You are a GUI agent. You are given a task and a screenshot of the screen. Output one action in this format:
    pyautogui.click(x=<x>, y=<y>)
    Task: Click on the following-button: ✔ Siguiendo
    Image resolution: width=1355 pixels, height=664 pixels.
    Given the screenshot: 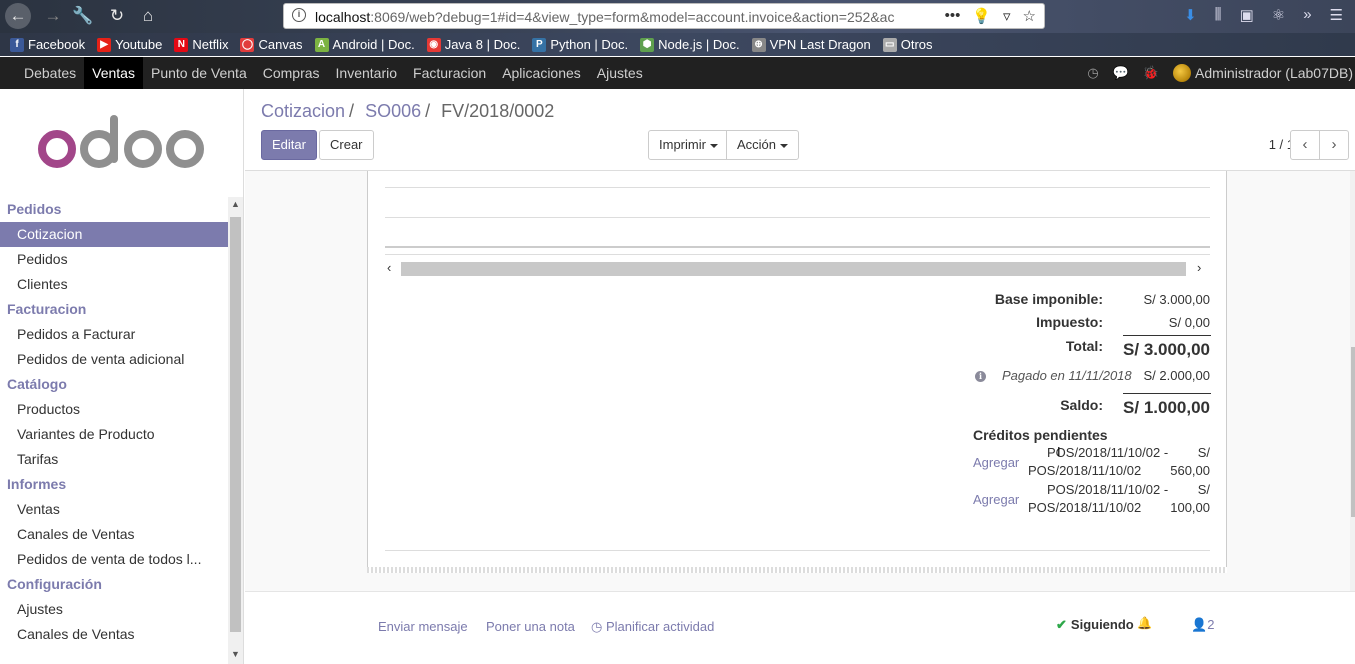 What is the action you would take?
    pyautogui.click(x=1095, y=625)
    